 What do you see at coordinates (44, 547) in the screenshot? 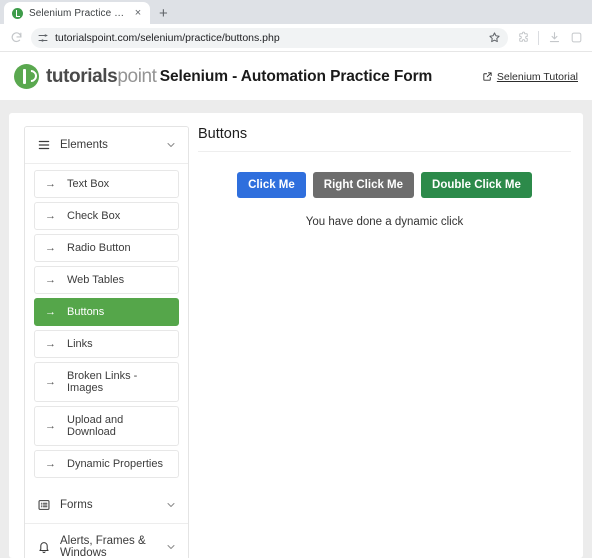
I see `bell-icon` at bounding box center [44, 547].